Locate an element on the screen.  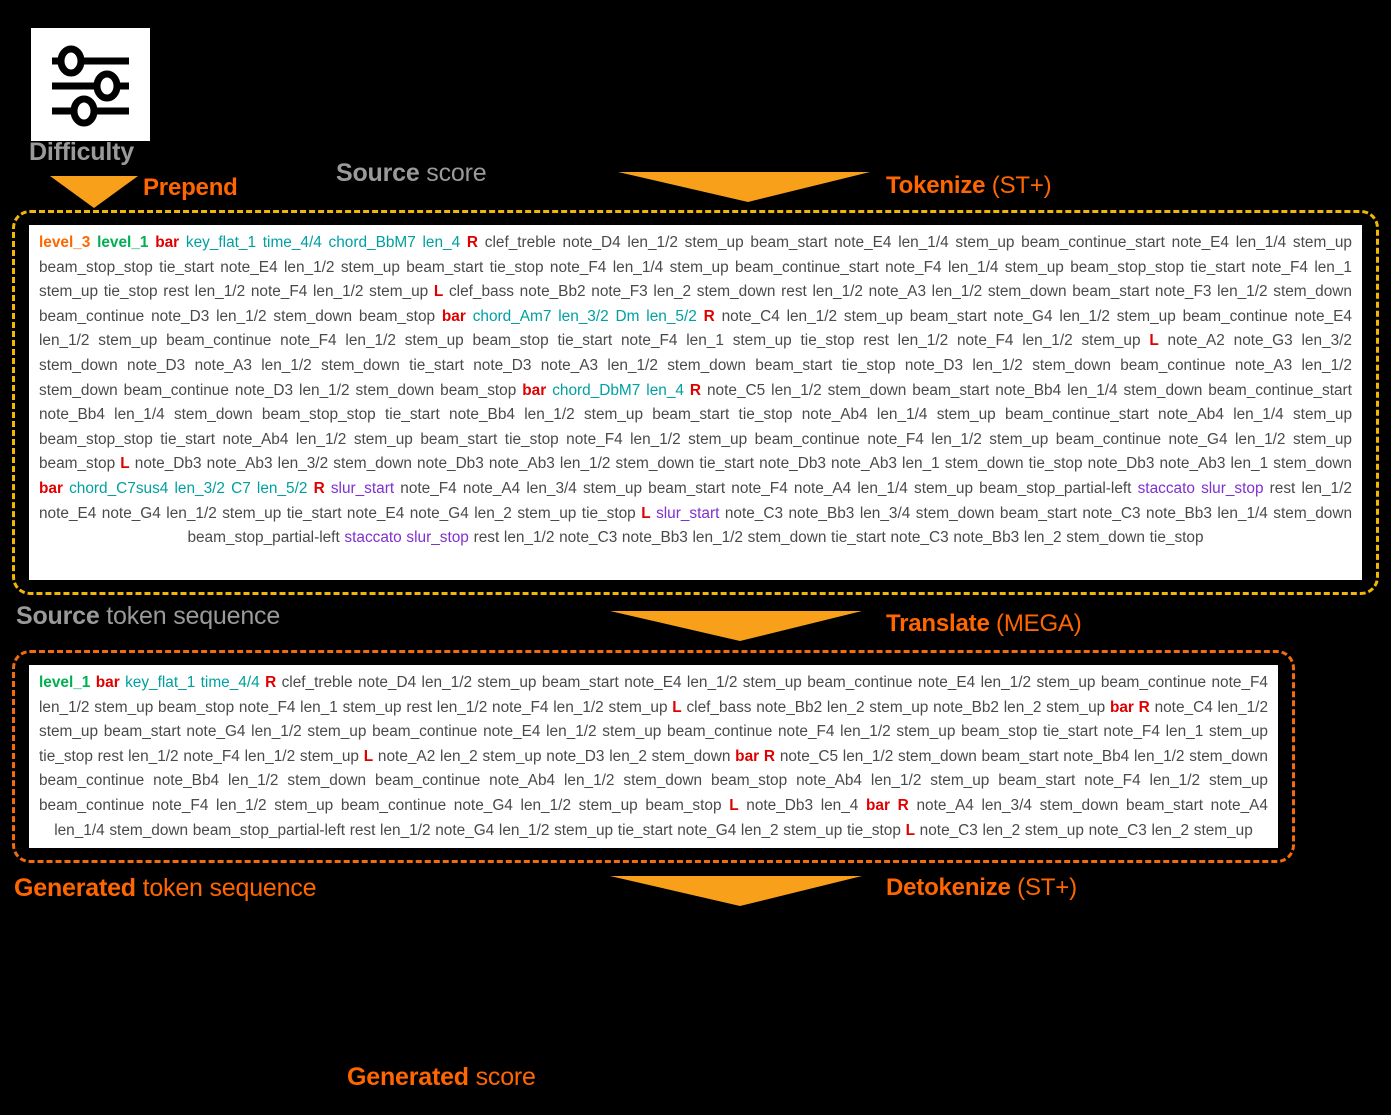
source-token-sequence-label-bold: Source is located at coordinates (58, 616).